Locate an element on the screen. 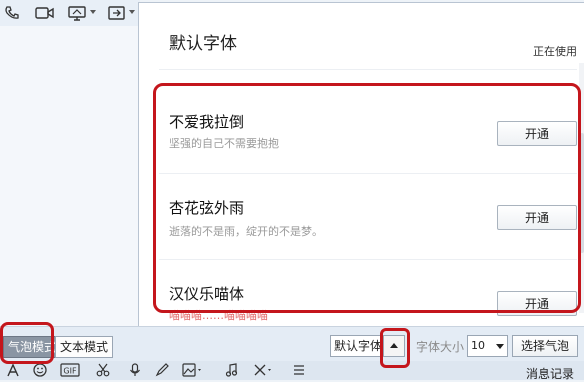 This screenshot has width=584, height=382. transfer-caret-icon is located at coordinates (132, 12).